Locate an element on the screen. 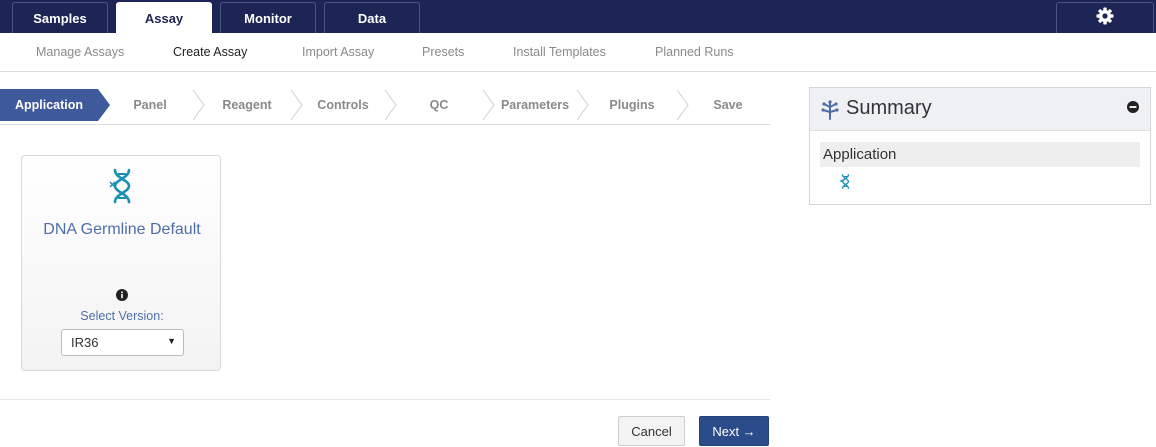 This screenshot has height=447, width=1156. tab-samples: Samples is located at coordinates (60, 17).